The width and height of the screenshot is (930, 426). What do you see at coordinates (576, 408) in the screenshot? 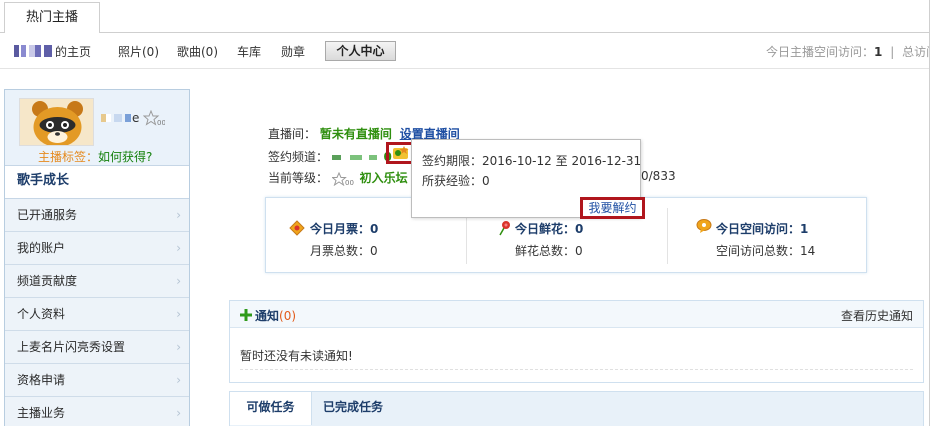
I see `tasks-tab-bar: 可做任务 已完成任务` at bounding box center [576, 408].